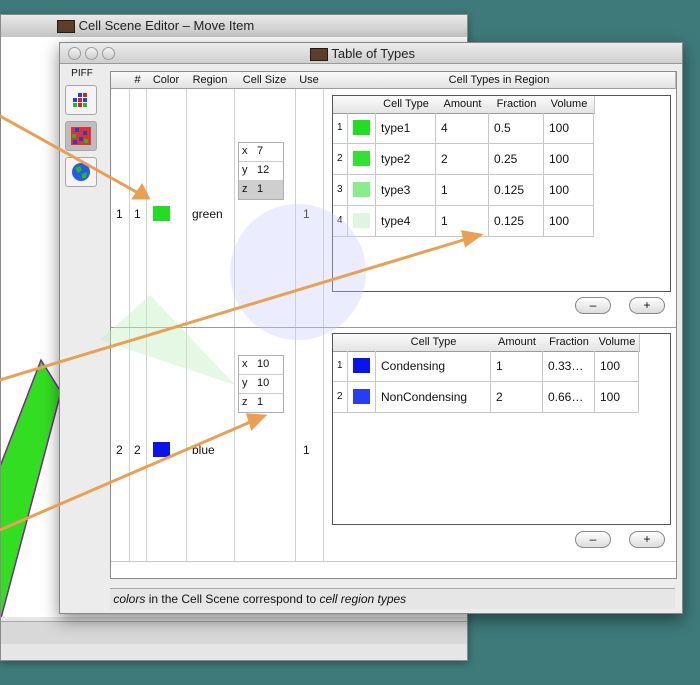 This screenshot has height=685, width=700. Describe the element at coordinates (128, 475) in the screenshot. I see `arrow-to-cell-size` at that location.